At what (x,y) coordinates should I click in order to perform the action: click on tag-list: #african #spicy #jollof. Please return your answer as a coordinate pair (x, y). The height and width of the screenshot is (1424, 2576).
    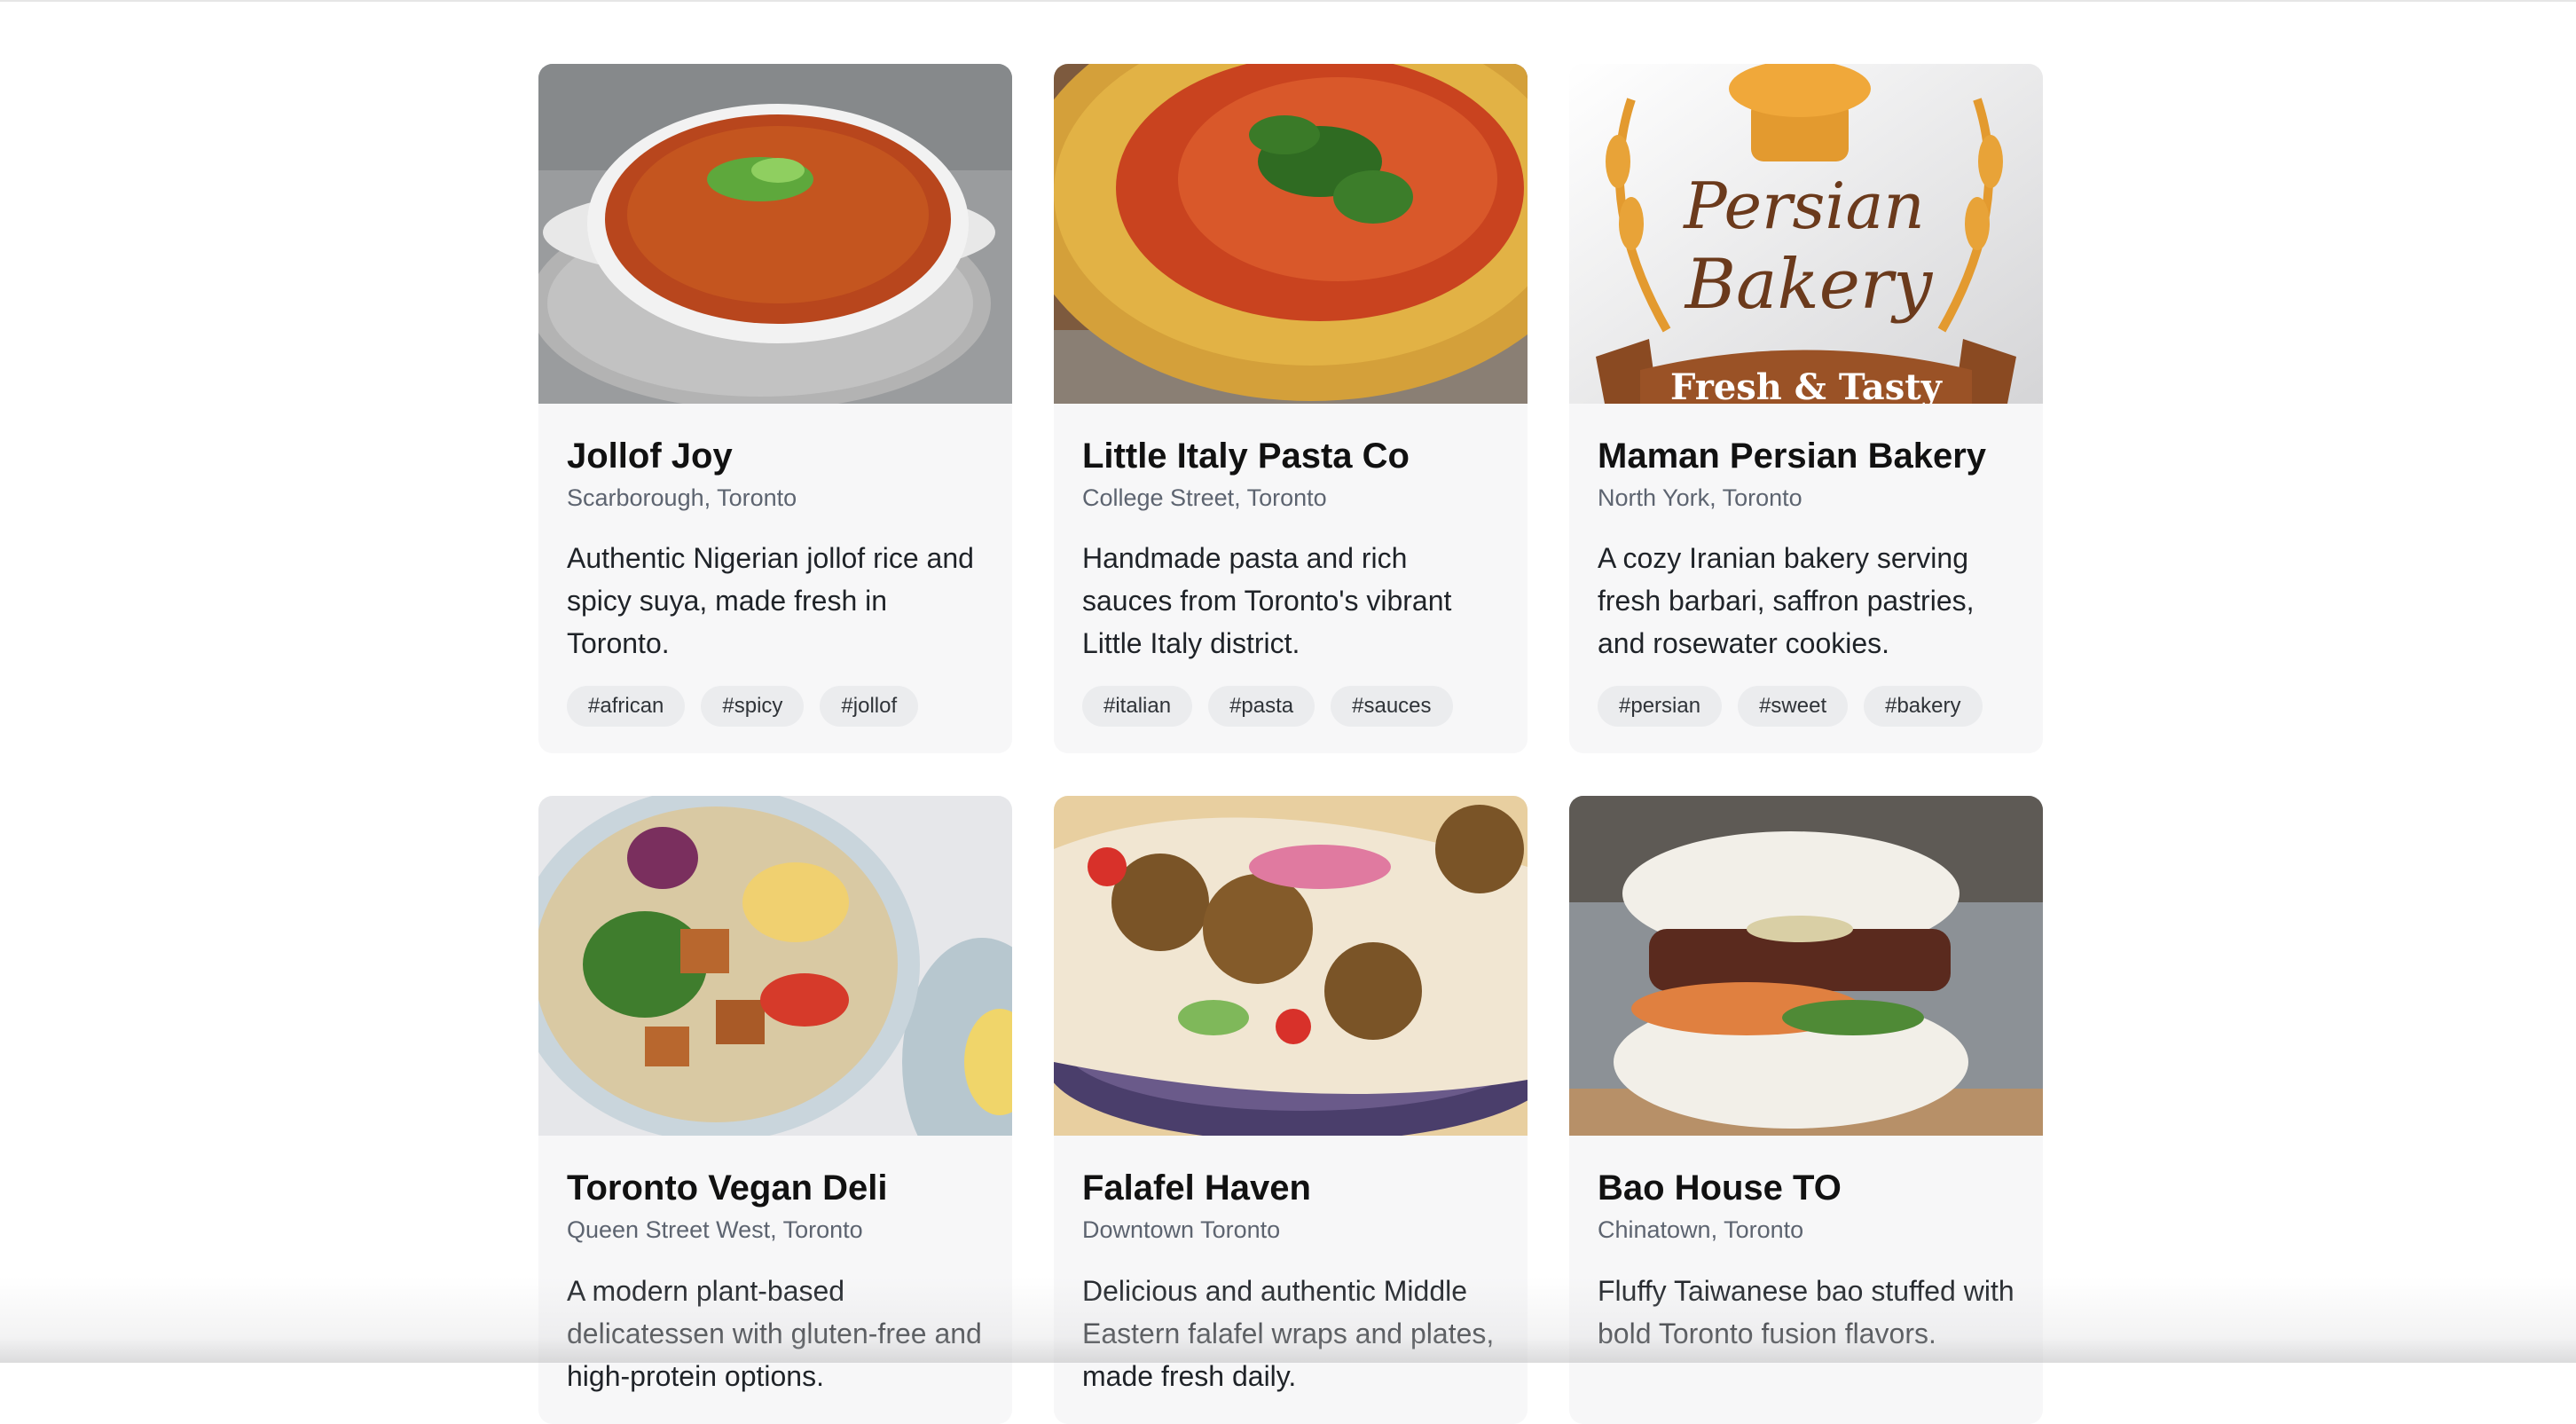
    Looking at the image, I should click on (775, 707).